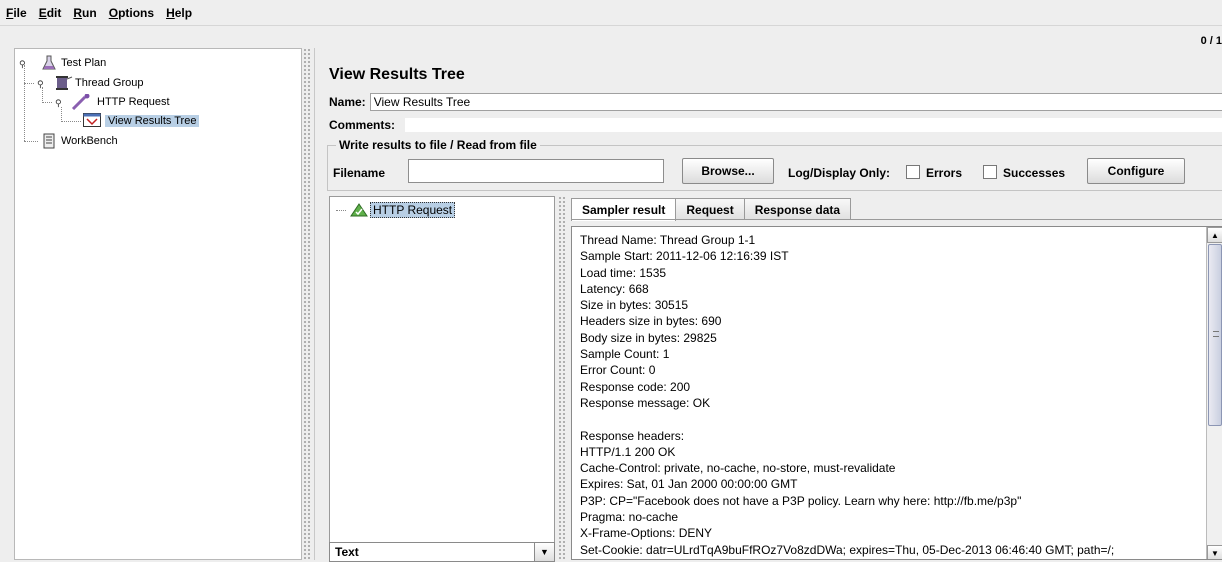  Describe the element at coordinates (359, 210) in the screenshot. I see `success-triangle-icon` at that location.